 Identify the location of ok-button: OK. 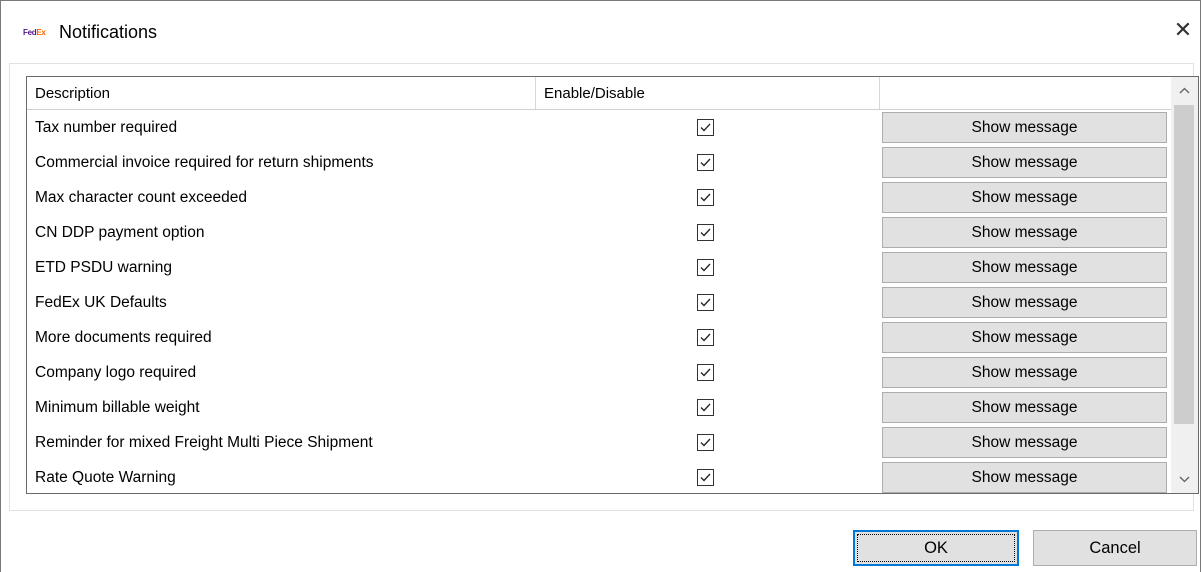
(936, 548).